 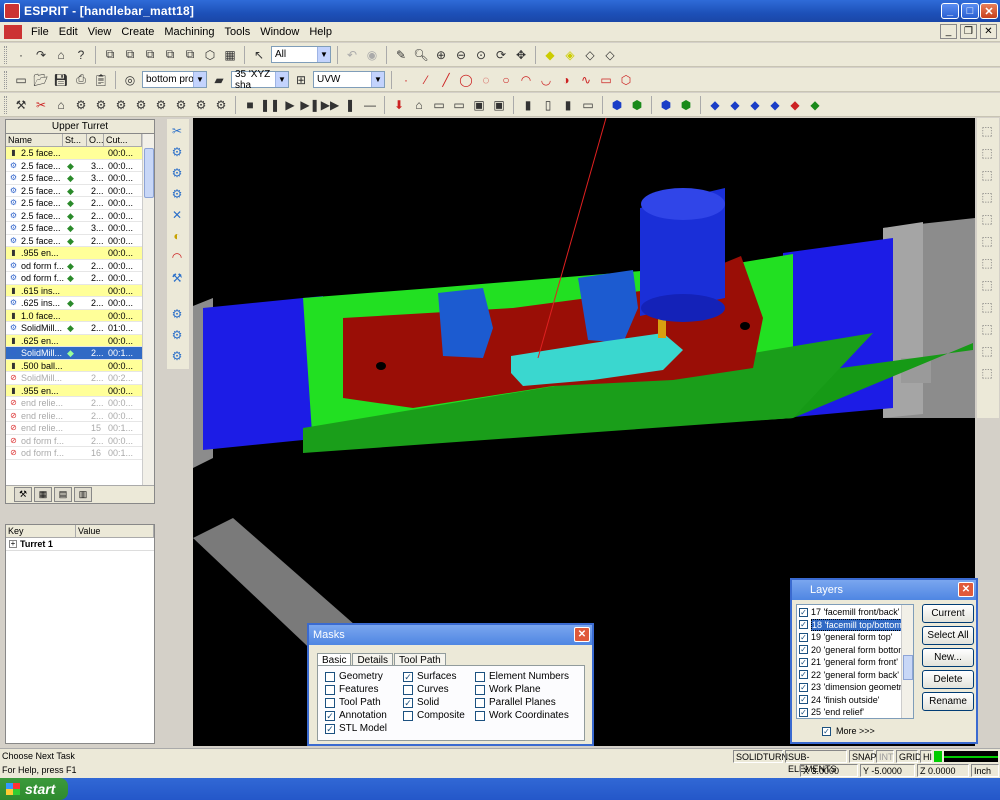 What do you see at coordinates (501, 55) in the screenshot?
I see `rotate-icon: ⟳` at bounding box center [501, 55].